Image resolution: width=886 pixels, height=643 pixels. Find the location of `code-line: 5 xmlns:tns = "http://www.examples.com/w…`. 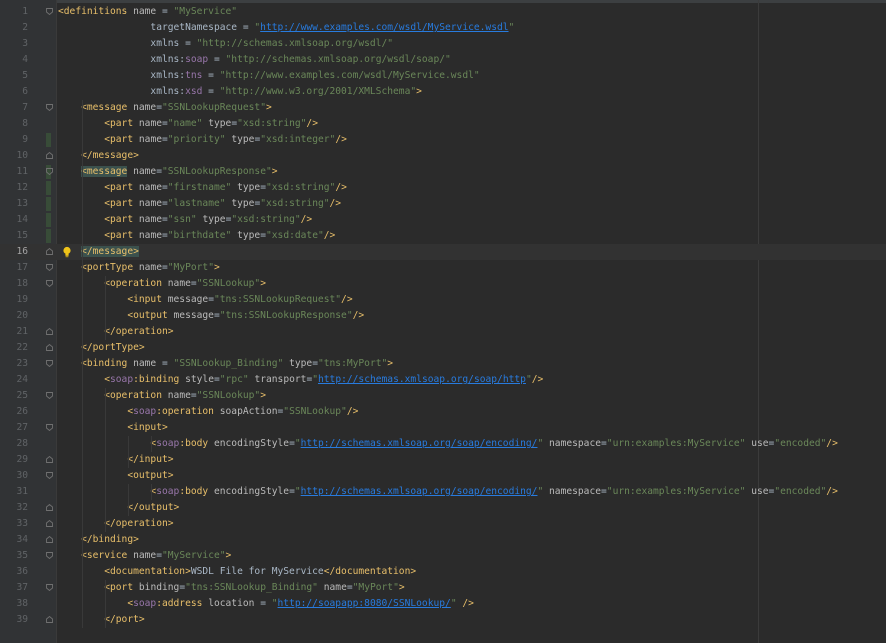

code-line: 5 xmlns:tns = "http://www.examples.com/w… is located at coordinates (443, 76).